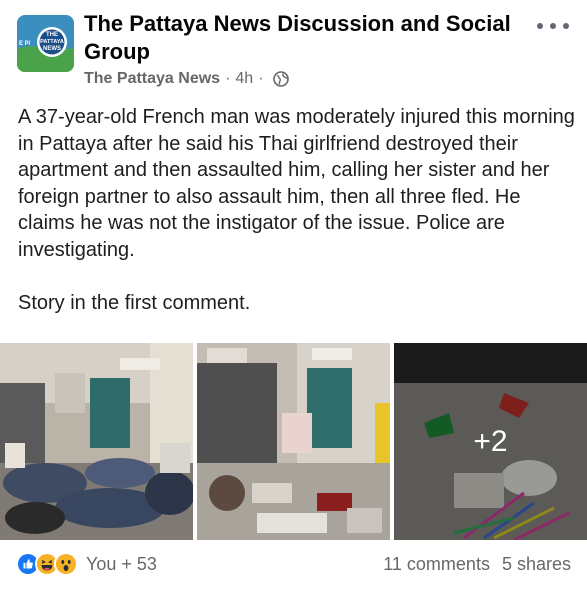 The image size is (587, 600). I want to click on more-photos-overlay: +2, so click(490, 441).